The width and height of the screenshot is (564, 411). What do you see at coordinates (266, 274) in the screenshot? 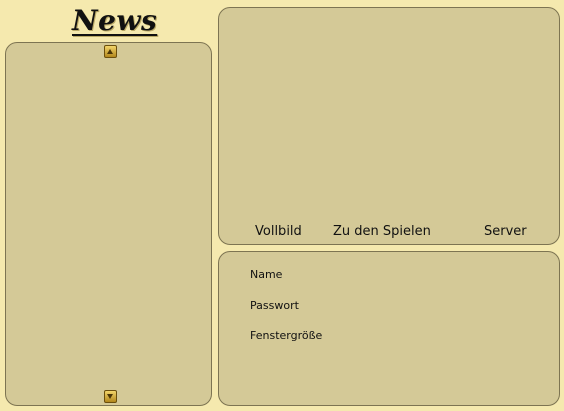
I see `name-label: Name` at bounding box center [266, 274].